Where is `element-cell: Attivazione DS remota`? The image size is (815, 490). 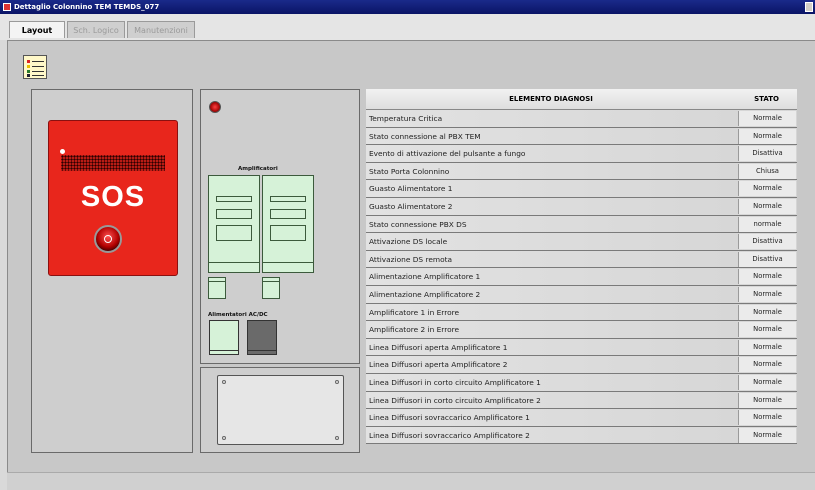 element-cell: Attivazione DS remota is located at coordinates (411, 259).